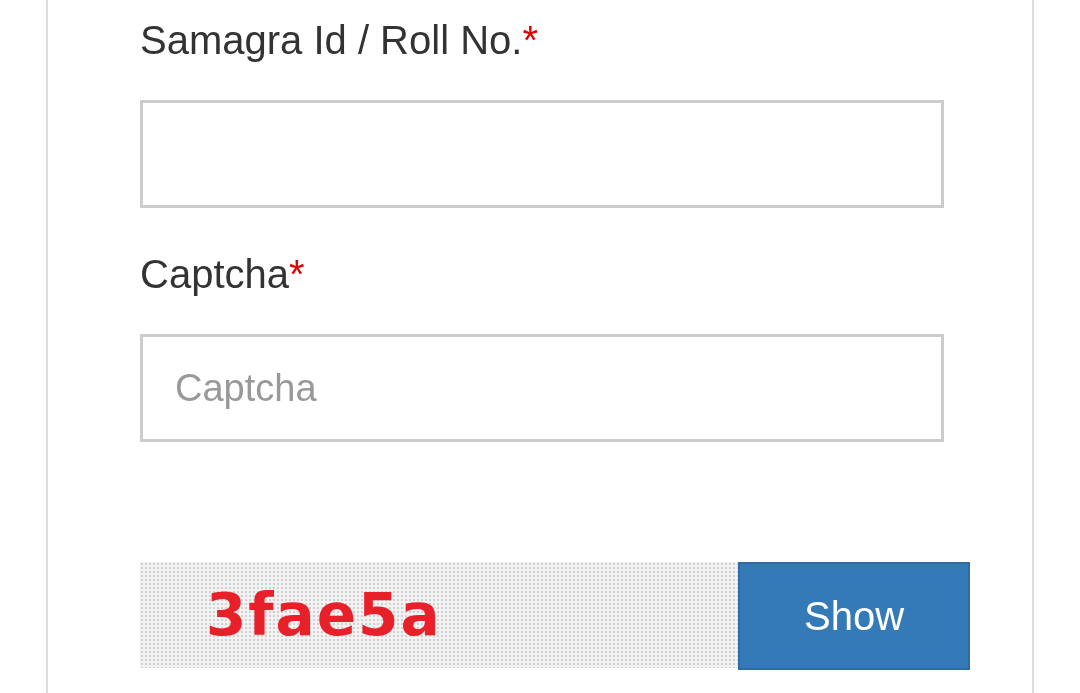  Describe the element at coordinates (214, 274) in the screenshot. I see `field-label: Captcha` at that location.